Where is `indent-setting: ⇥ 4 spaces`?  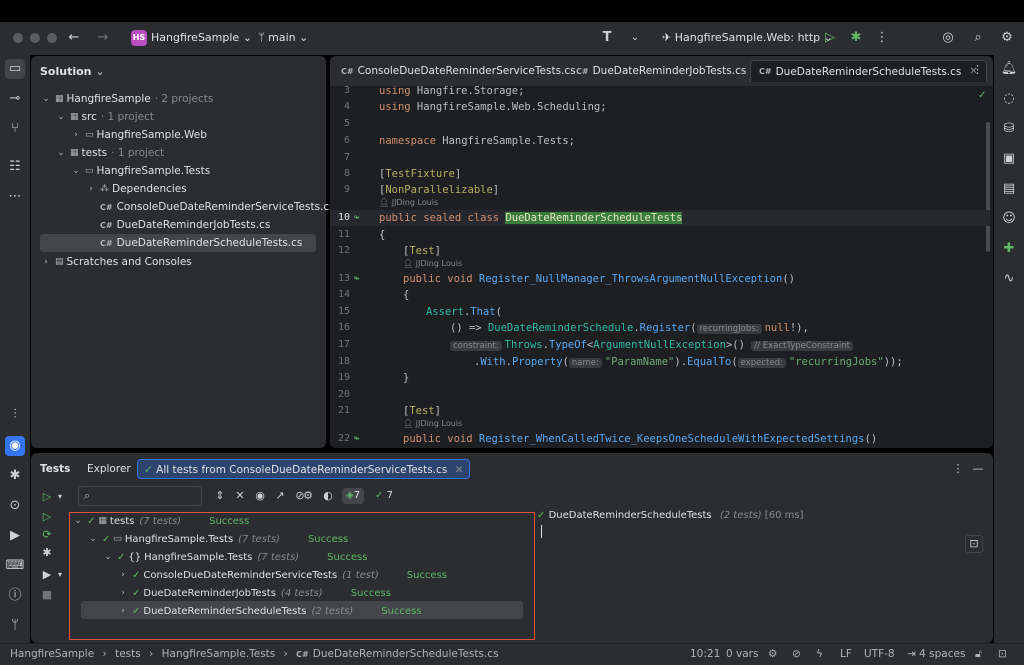
indent-setting: ⇥ 4 spaces is located at coordinates (936, 654).